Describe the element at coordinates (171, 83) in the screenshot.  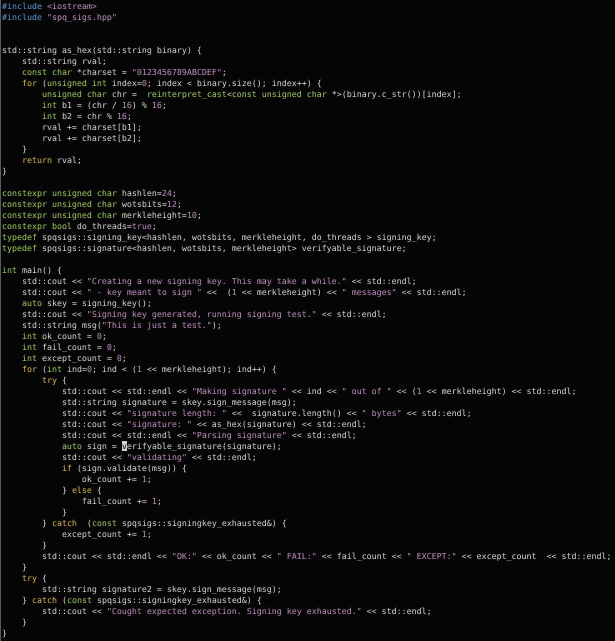
I see `code-line: for (unsigned int index=0; index < binary.size(); index++) {` at that location.